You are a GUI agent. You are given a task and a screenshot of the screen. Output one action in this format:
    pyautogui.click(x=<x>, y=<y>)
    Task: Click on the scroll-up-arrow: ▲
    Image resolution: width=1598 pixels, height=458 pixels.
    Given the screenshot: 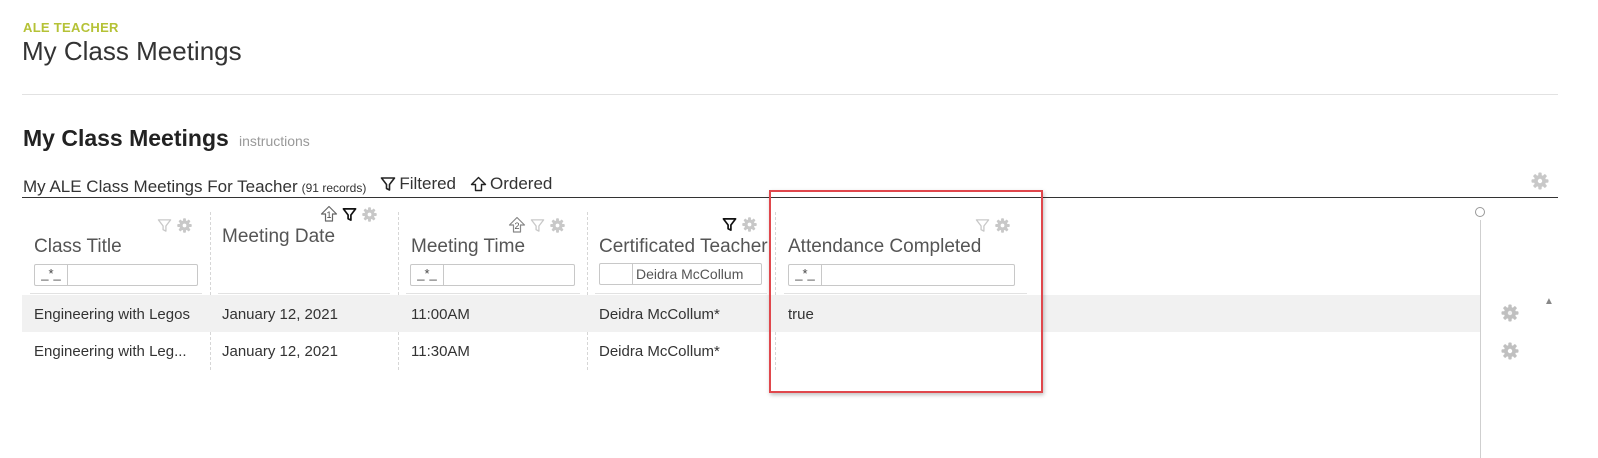 What is the action you would take?
    pyautogui.click(x=1549, y=301)
    